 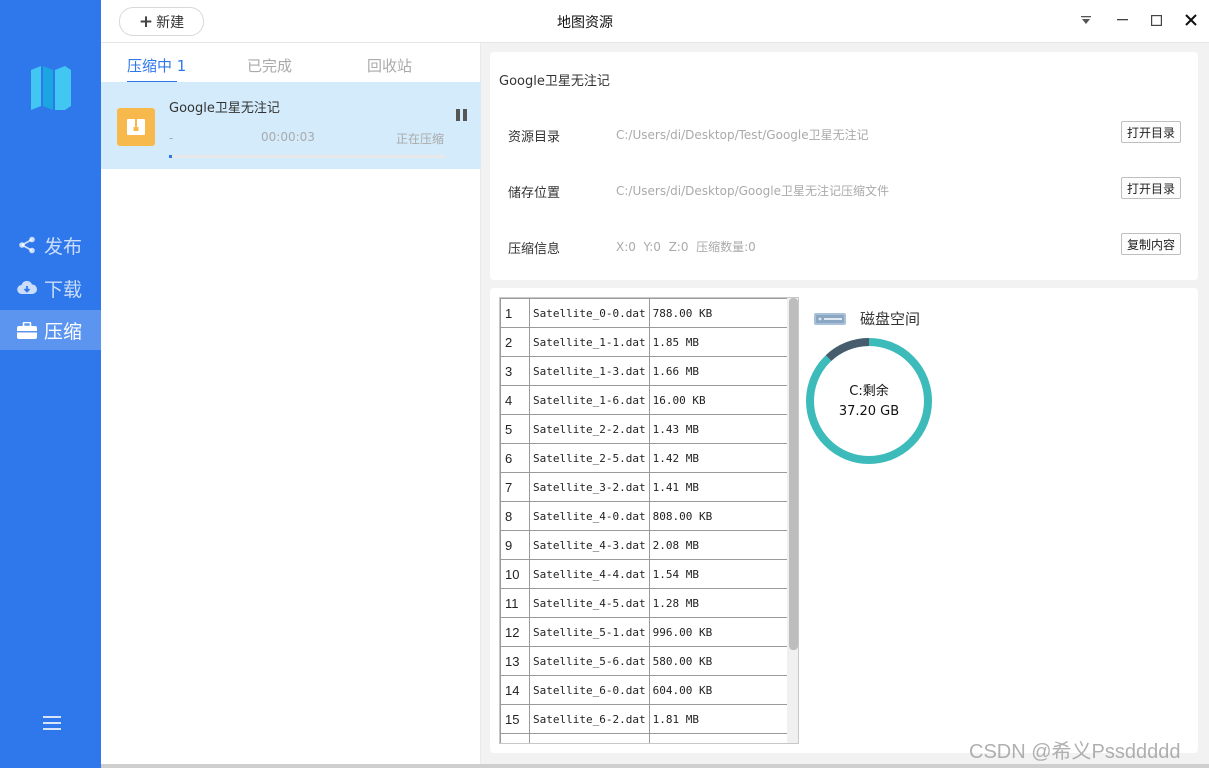 What do you see at coordinates (722, 313) in the screenshot?
I see `file-size: 788.00 KB` at bounding box center [722, 313].